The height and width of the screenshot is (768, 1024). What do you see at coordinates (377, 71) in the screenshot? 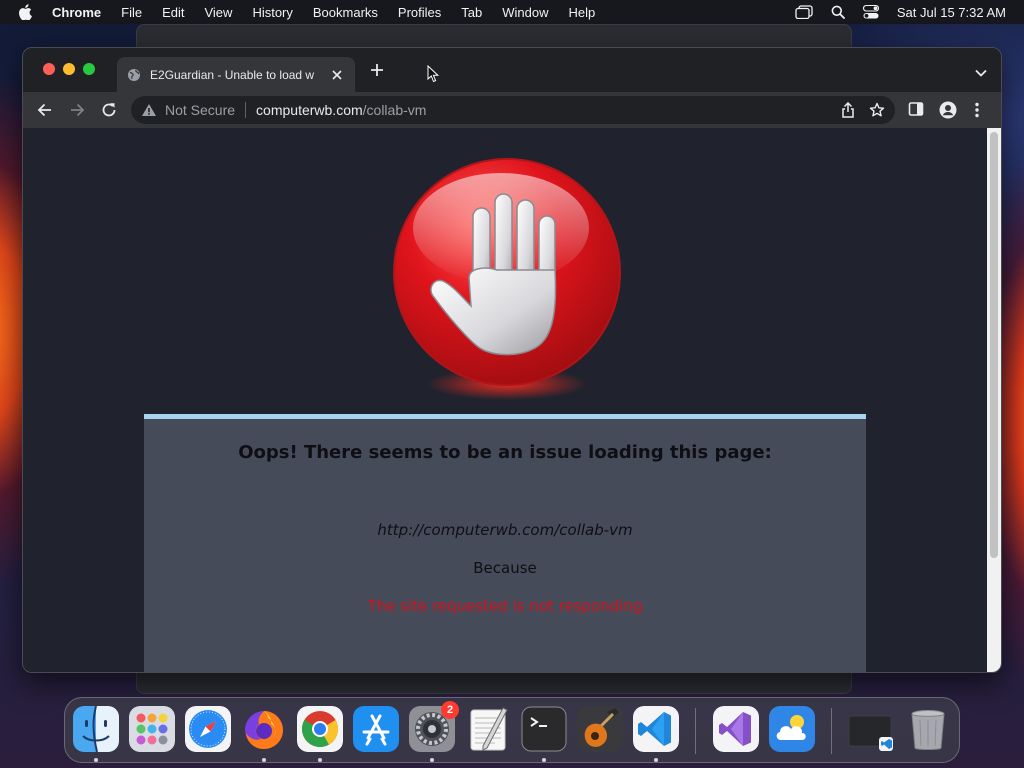
I see `new-tab-button` at bounding box center [377, 71].